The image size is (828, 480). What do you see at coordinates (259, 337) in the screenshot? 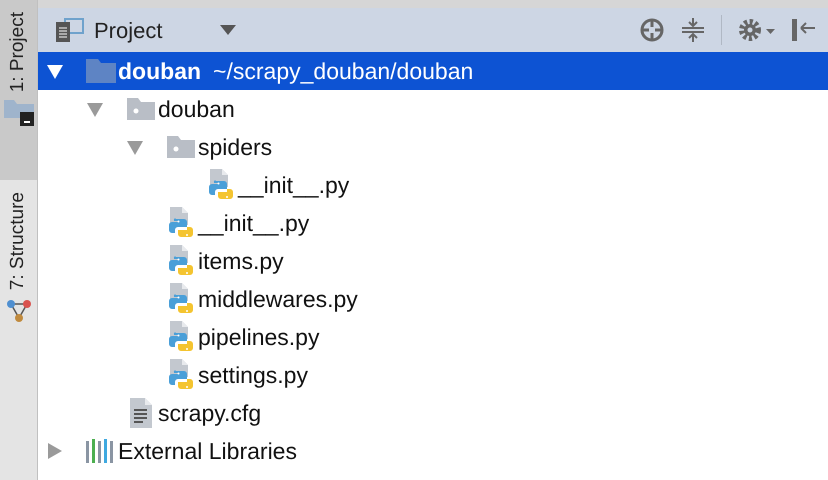
I see `file-name: pipelines.py` at bounding box center [259, 337].